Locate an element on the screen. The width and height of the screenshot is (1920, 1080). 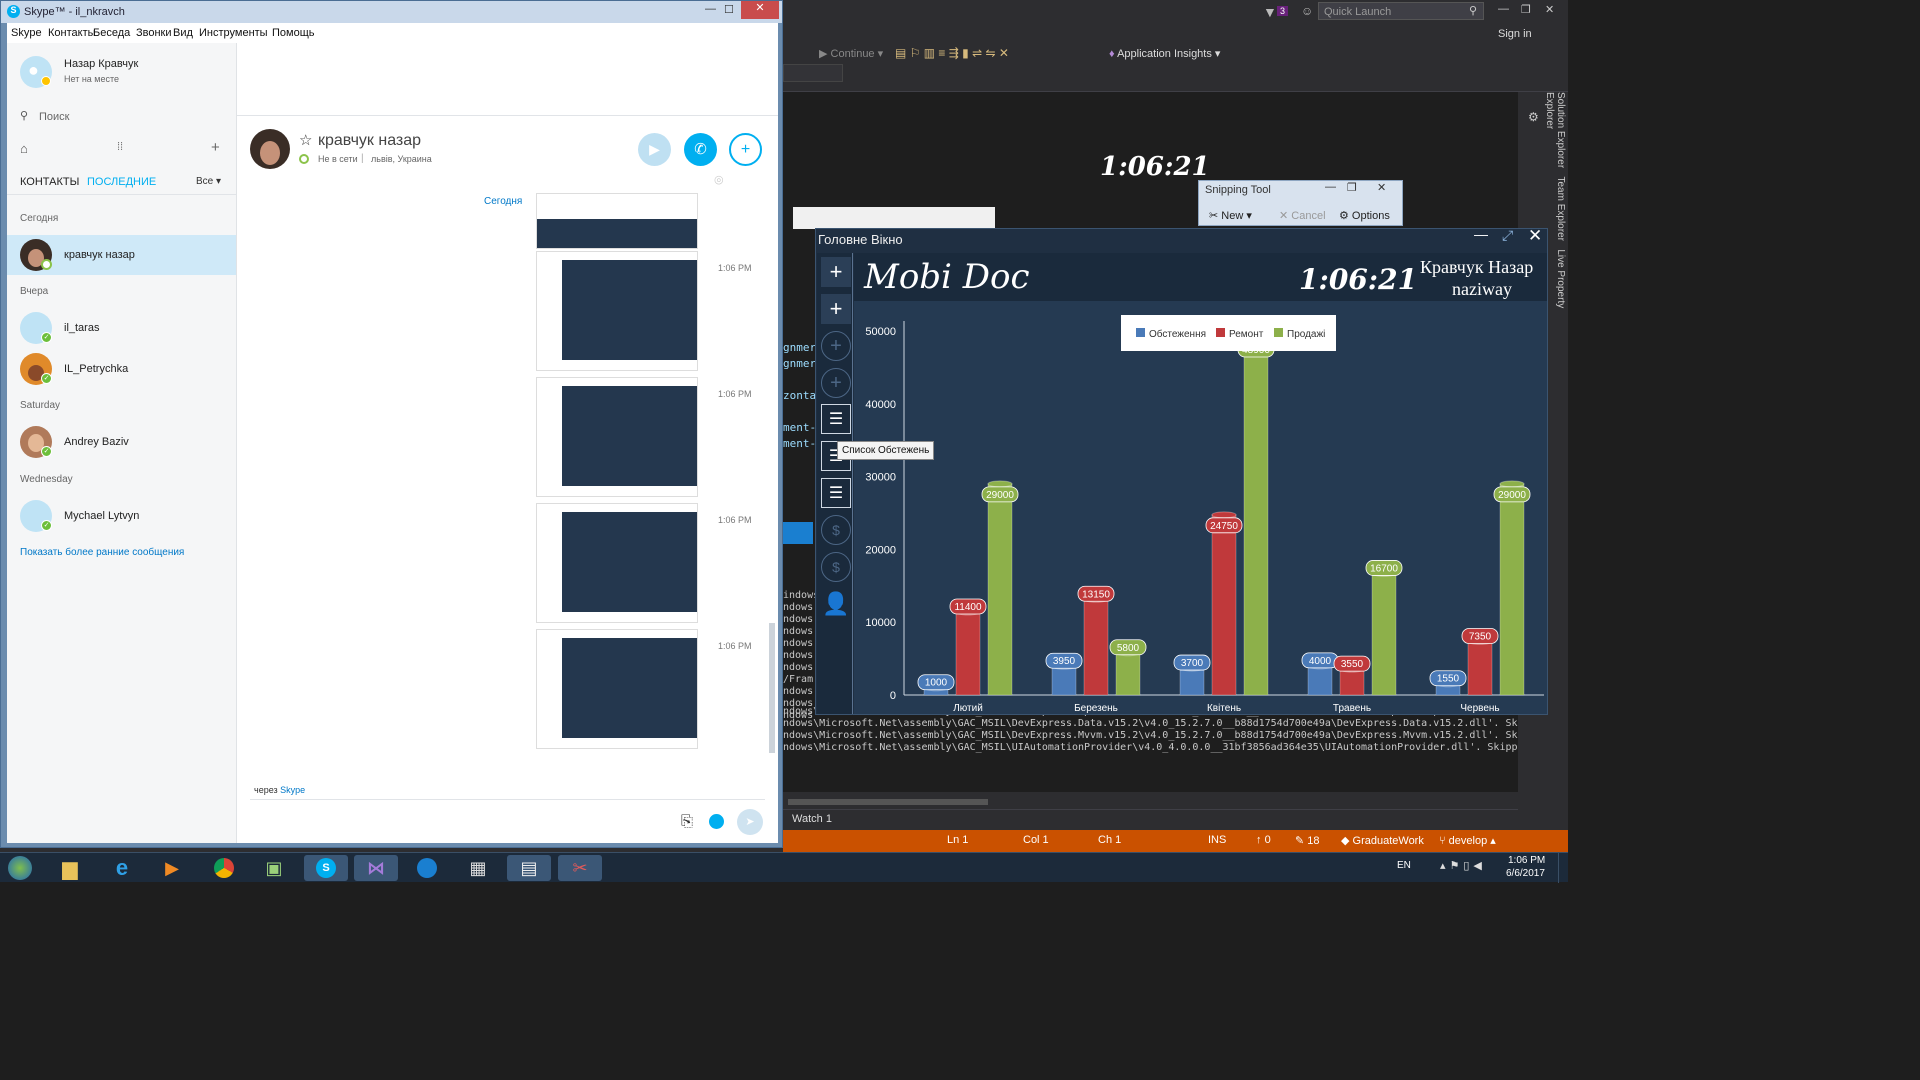
add-contact-button: + is located at coordinates (745, 149).